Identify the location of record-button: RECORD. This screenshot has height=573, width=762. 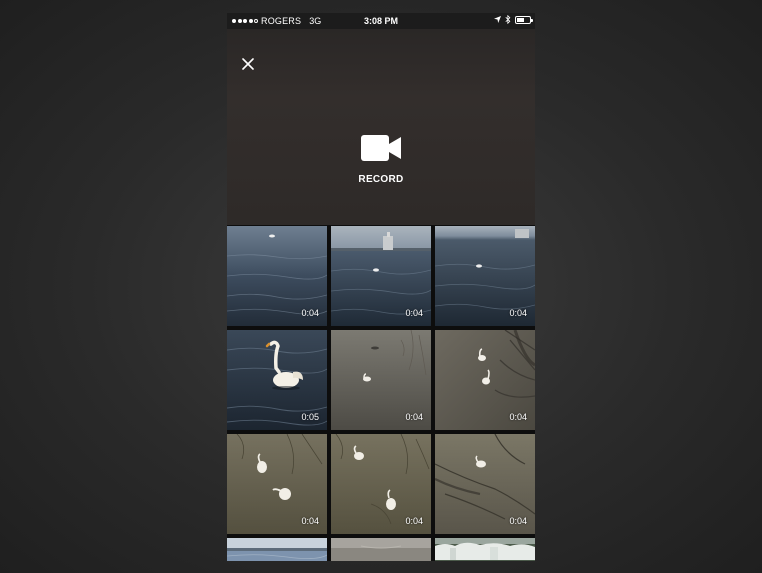
(381, 165).